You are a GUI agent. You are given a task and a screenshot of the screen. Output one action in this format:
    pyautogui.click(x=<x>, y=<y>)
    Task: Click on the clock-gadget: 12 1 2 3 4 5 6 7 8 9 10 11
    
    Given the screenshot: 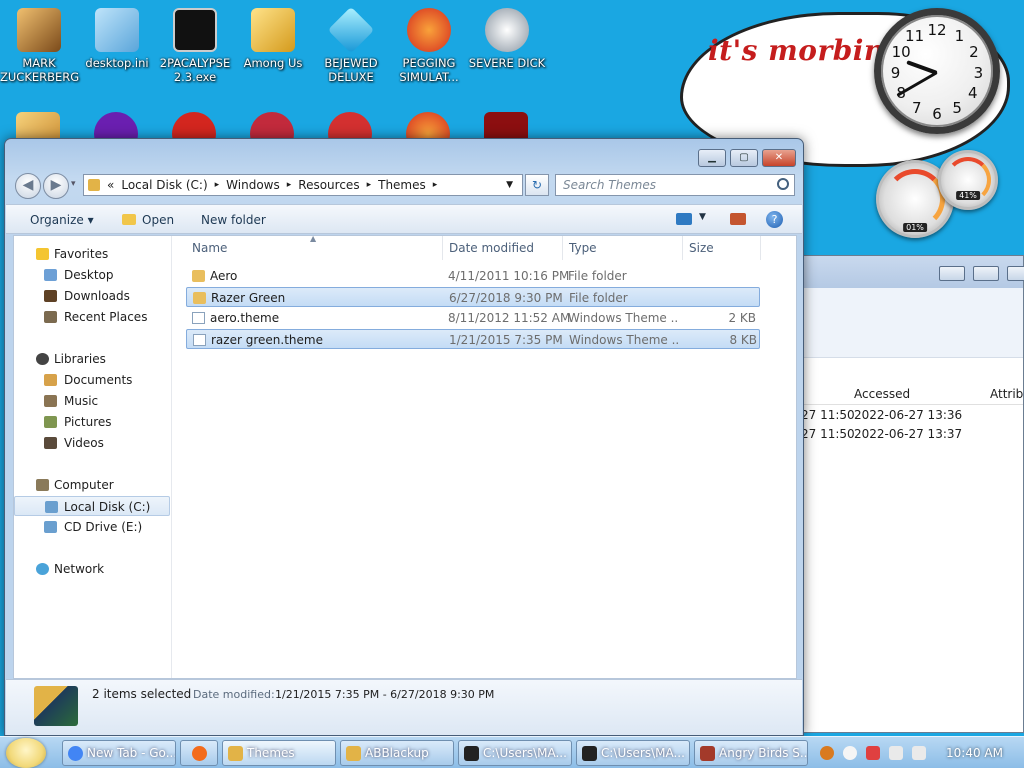 What is the action you would take?
    pyautogui.click(x=937, y=71)
    